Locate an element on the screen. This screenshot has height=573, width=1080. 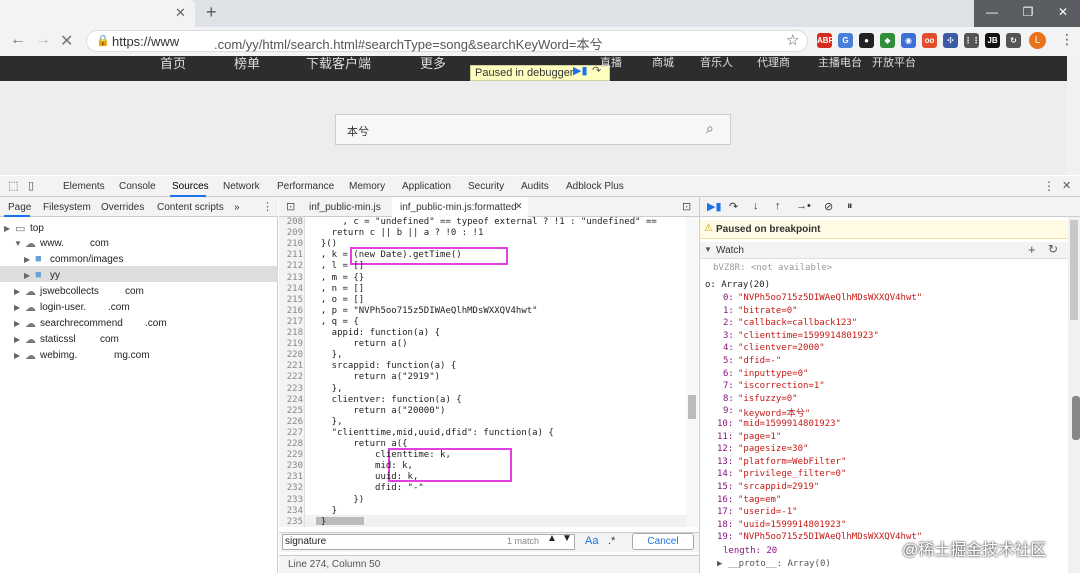
line-number: 211 is located at coordinates (292, 255).